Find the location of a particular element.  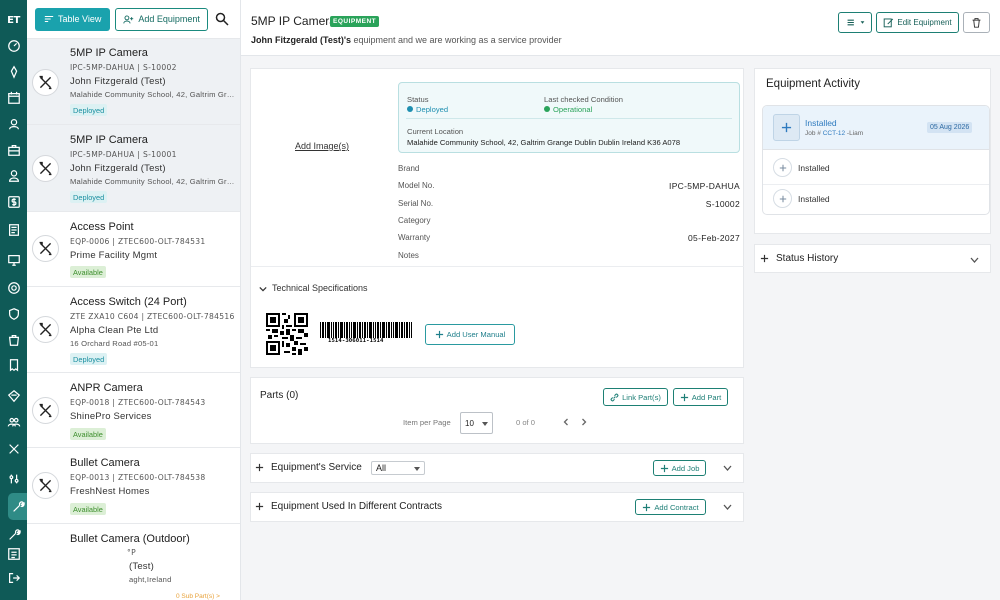

add-part-label: Add Part is located at coordinates (706, 397).